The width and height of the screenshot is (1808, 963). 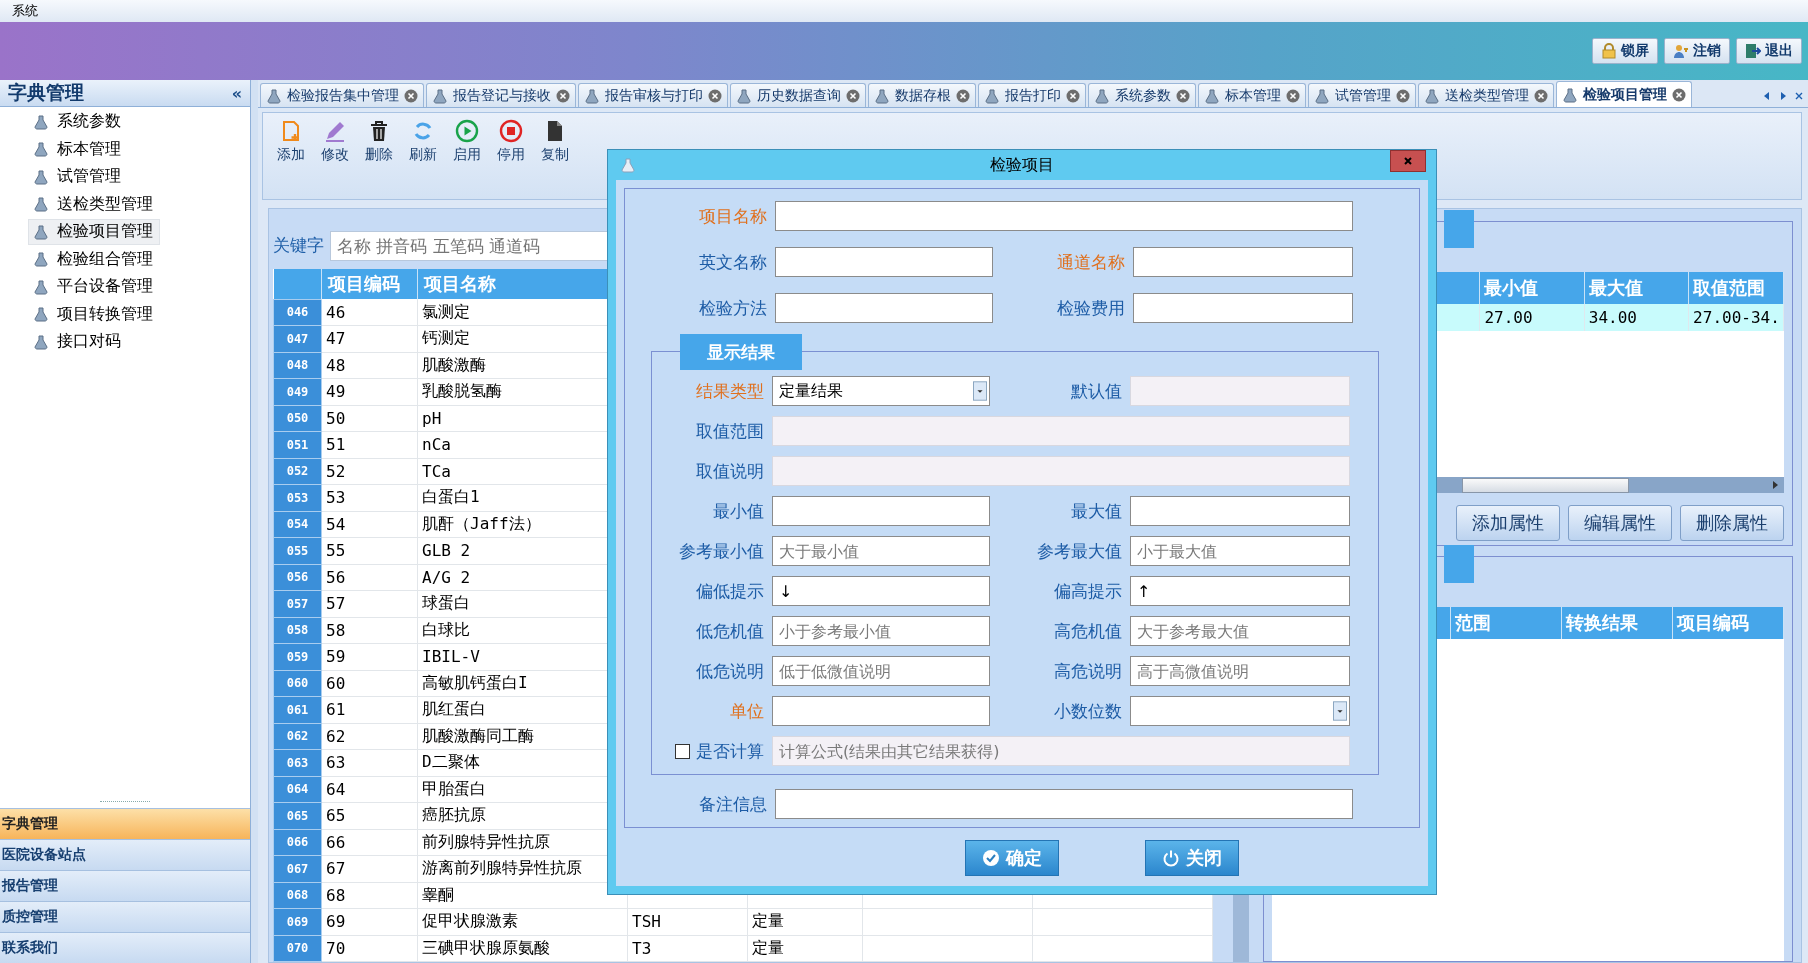 I want to click on accordion-header: 联系我们, so click(x=125, y=947).